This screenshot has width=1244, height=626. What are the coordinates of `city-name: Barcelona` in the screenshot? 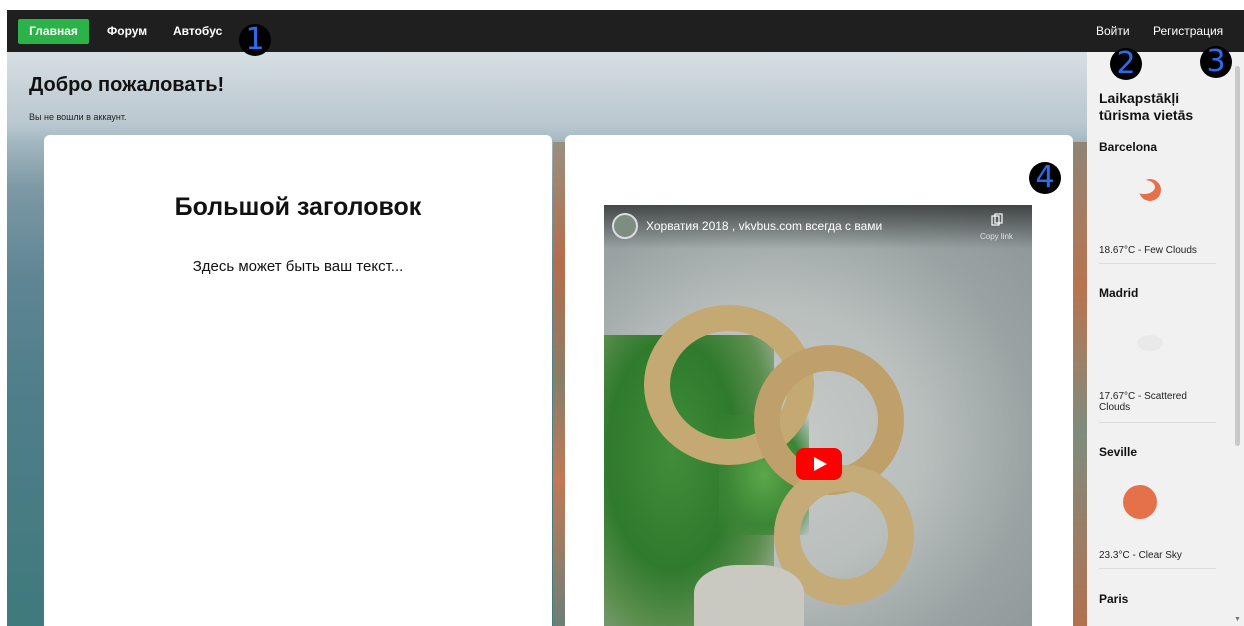 It's located at (1128, 147).